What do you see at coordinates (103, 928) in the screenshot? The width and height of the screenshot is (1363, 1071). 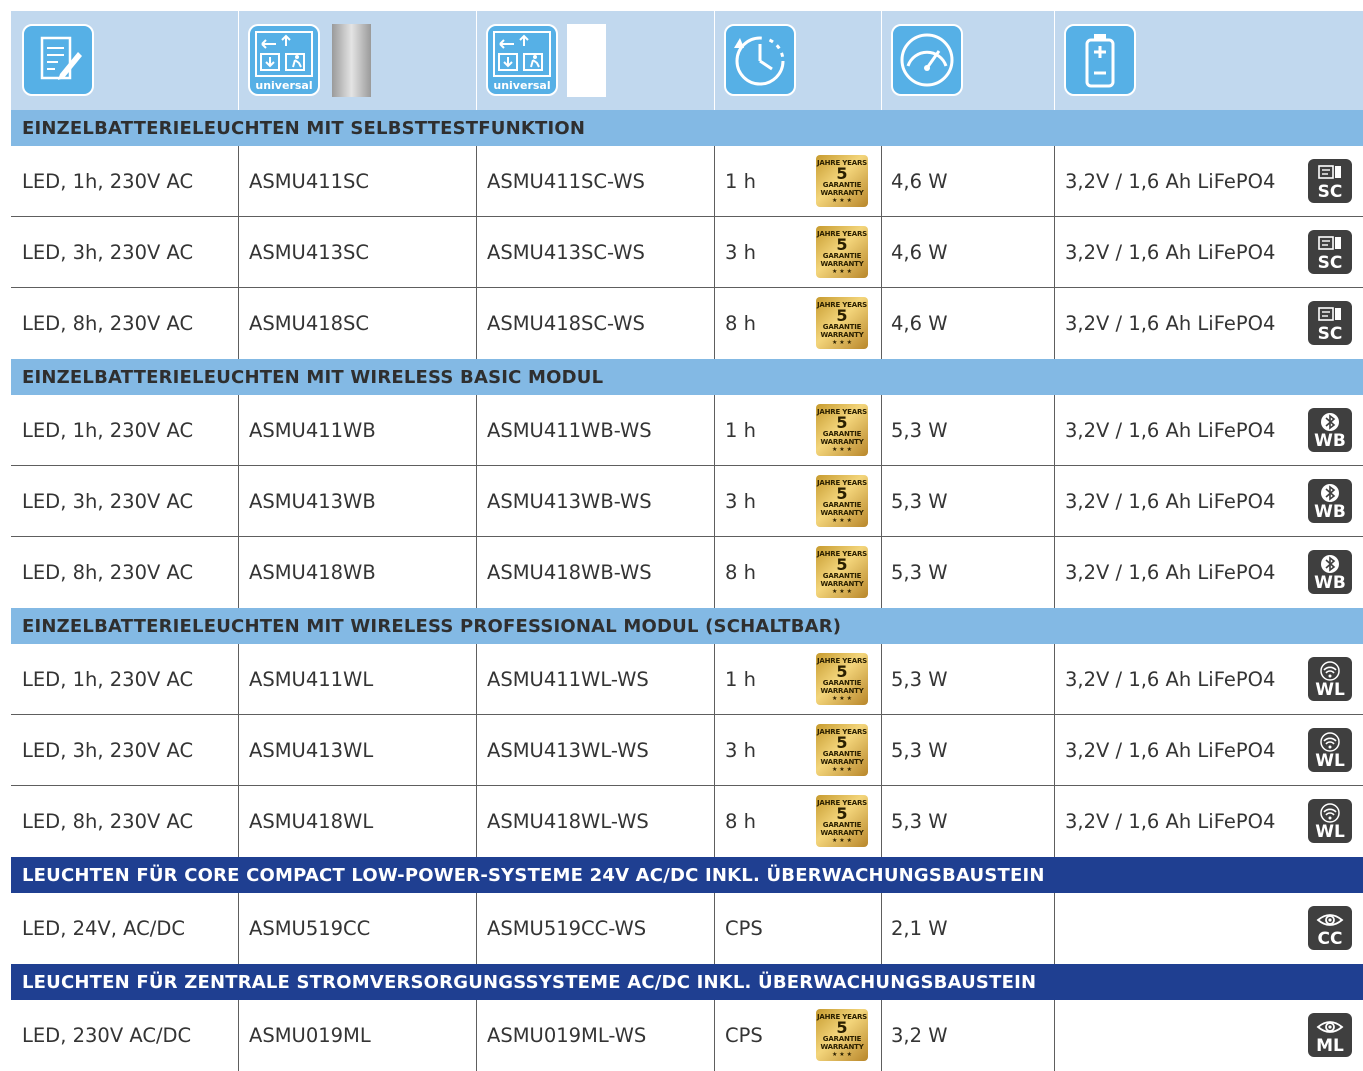 I see `description-cell: LED, 24V, AC/DC` at bounding box center [103, 928].